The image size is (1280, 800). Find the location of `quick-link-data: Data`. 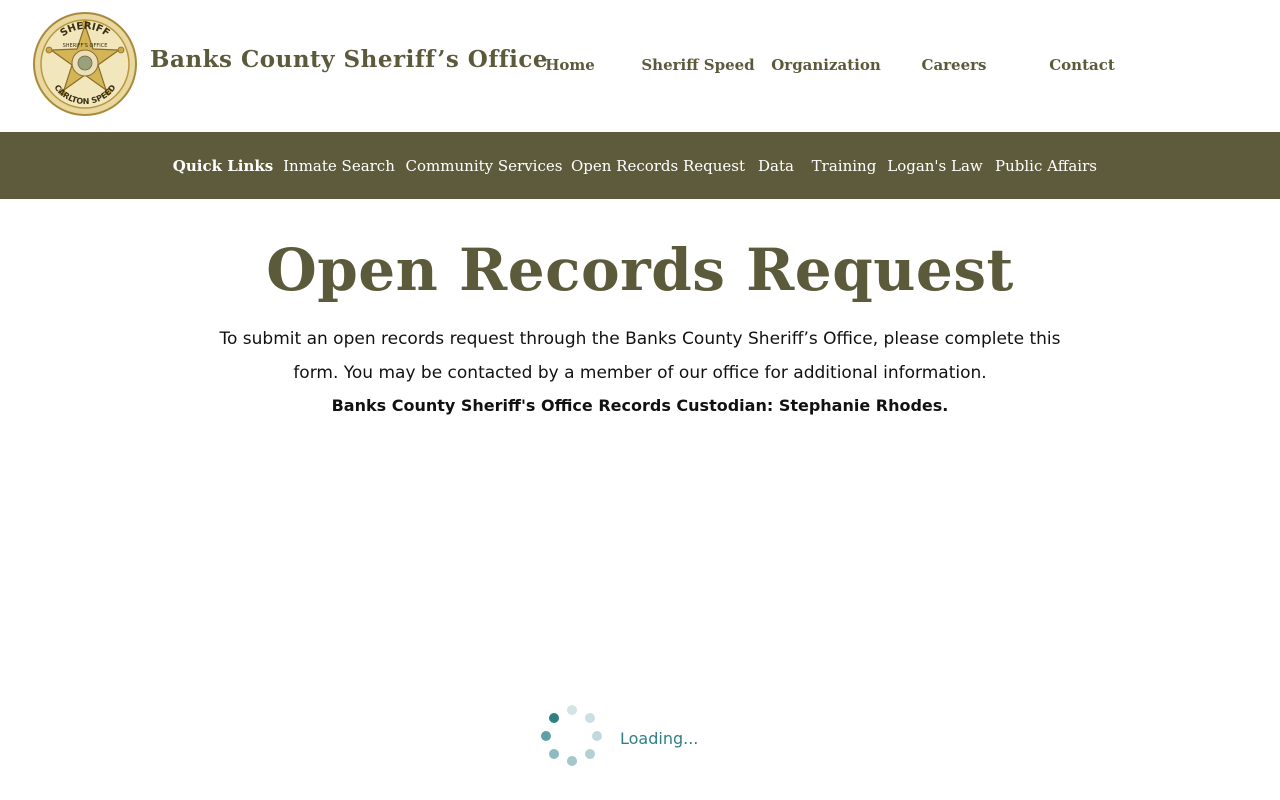

quick-link-data: Data is located at coordinates (776, 166).